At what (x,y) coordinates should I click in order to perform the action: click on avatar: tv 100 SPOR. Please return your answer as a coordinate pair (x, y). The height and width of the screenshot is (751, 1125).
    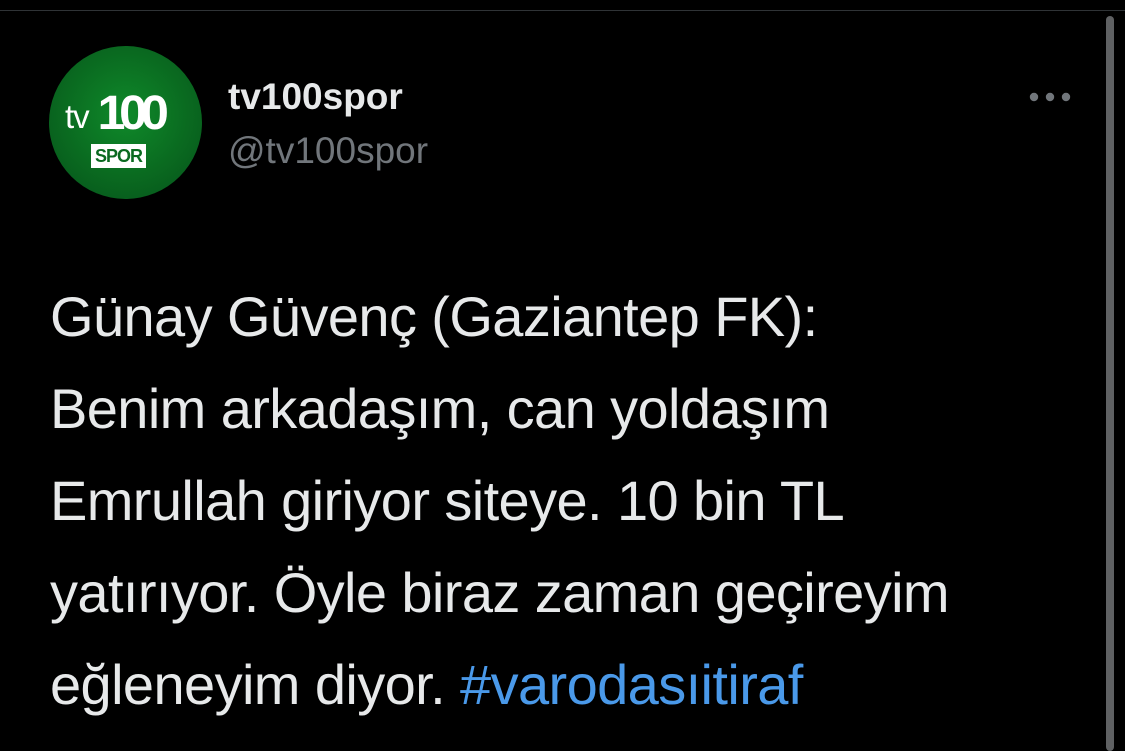
    Looking at the image, I should click on (125, 122).